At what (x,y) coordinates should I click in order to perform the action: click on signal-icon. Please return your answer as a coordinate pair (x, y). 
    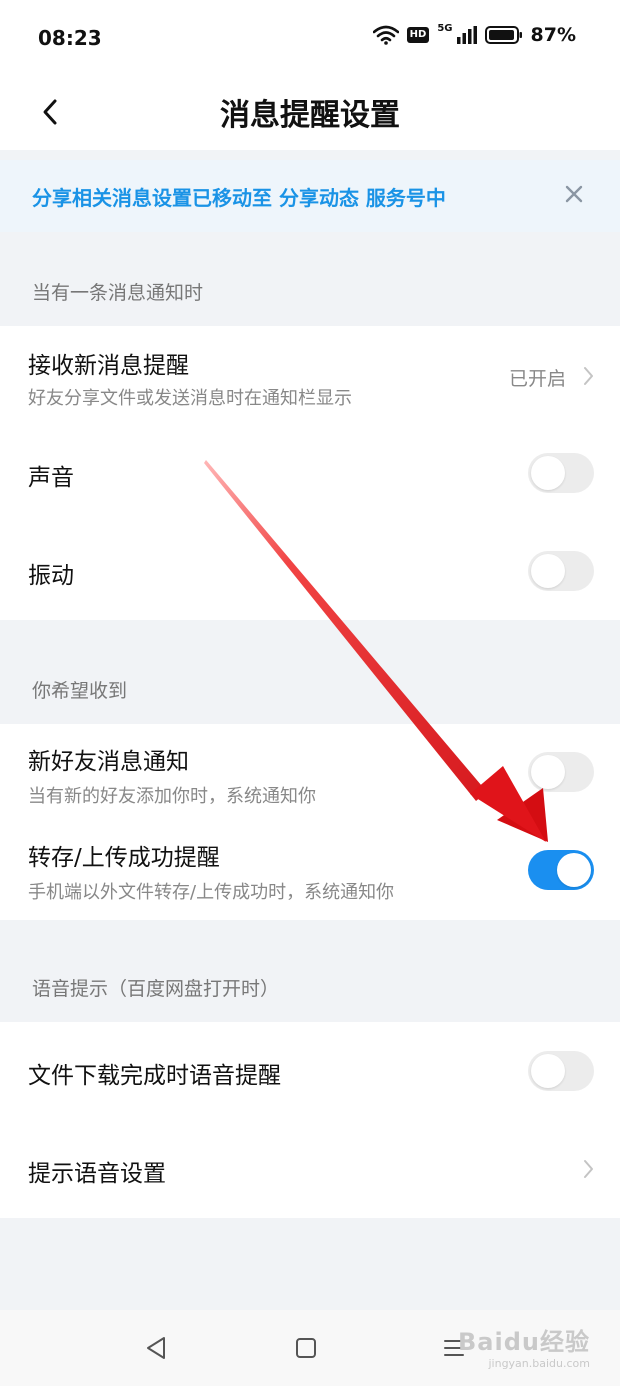
    Looking at the image, I should click on (466, 35).